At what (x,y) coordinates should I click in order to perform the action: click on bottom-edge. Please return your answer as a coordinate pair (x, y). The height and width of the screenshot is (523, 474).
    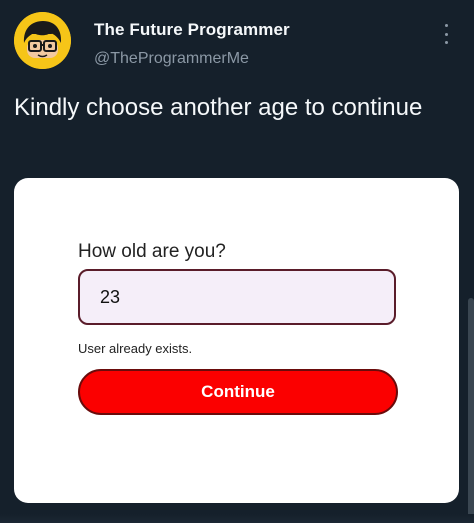
    Looking at the image, I should click on (237, 518).